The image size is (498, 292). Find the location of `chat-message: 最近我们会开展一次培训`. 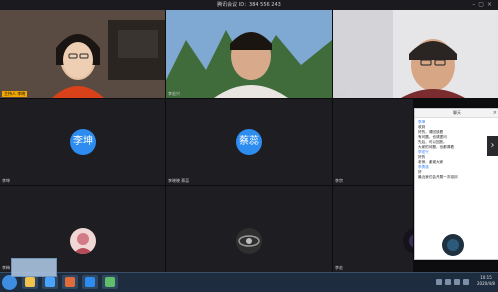

chat-message: 最近我们会开展一次培训 is located at coordinates (438, 177).